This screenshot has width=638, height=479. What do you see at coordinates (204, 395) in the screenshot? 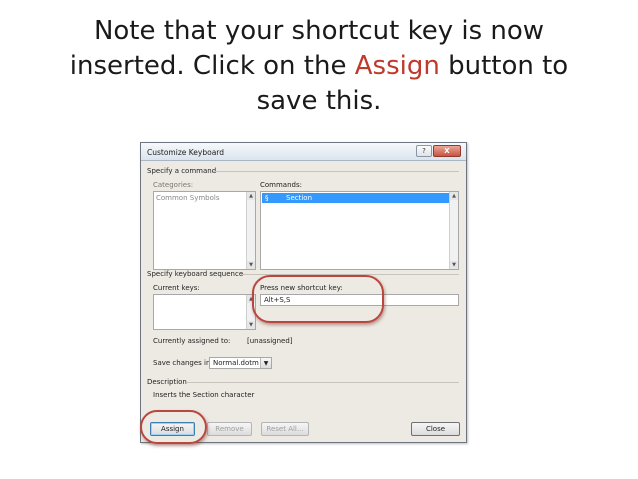
I see `description-text: Inserts the Section character` at bounding box center [204, 395].